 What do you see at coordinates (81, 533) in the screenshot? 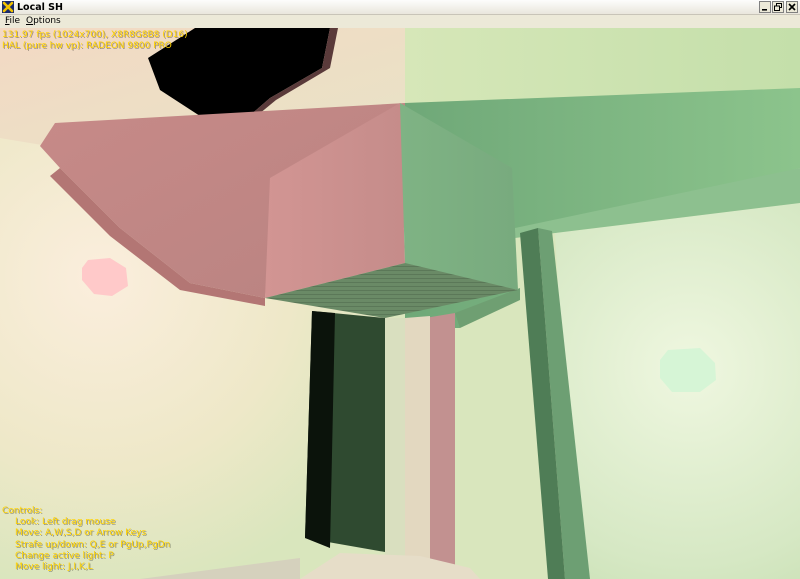
I see `control-hint: Move: A,W,S,D or Arrow Keys` at bounding box center [81, 533].